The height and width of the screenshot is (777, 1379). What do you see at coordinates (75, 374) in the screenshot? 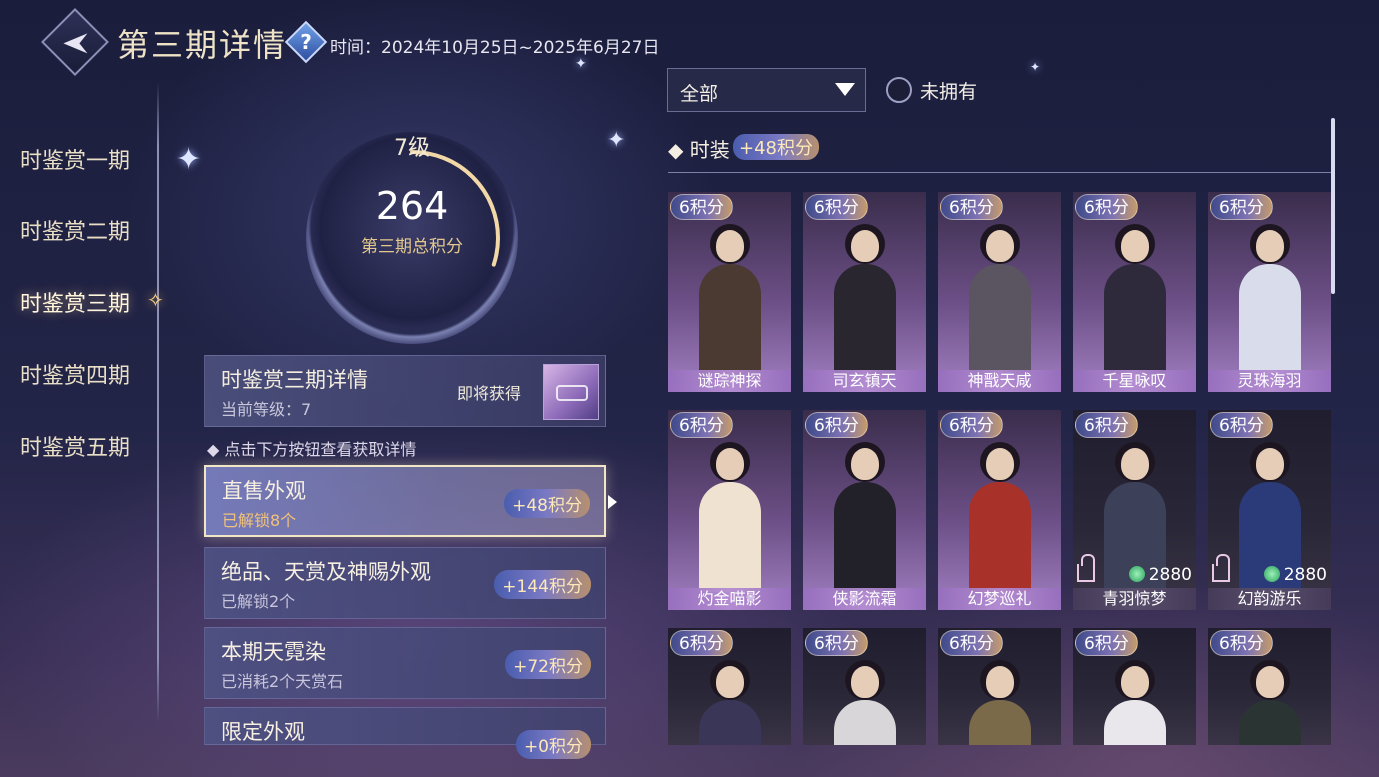
I see `nav-item: 时鉴赏四期` at bounding box center [75, 374].